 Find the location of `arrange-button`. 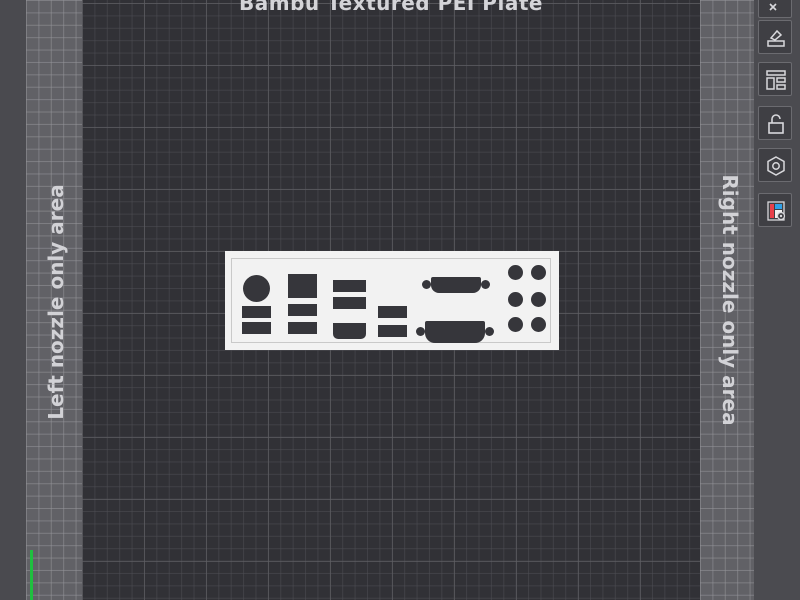

arrange-button is located at coordinates (775, 79).